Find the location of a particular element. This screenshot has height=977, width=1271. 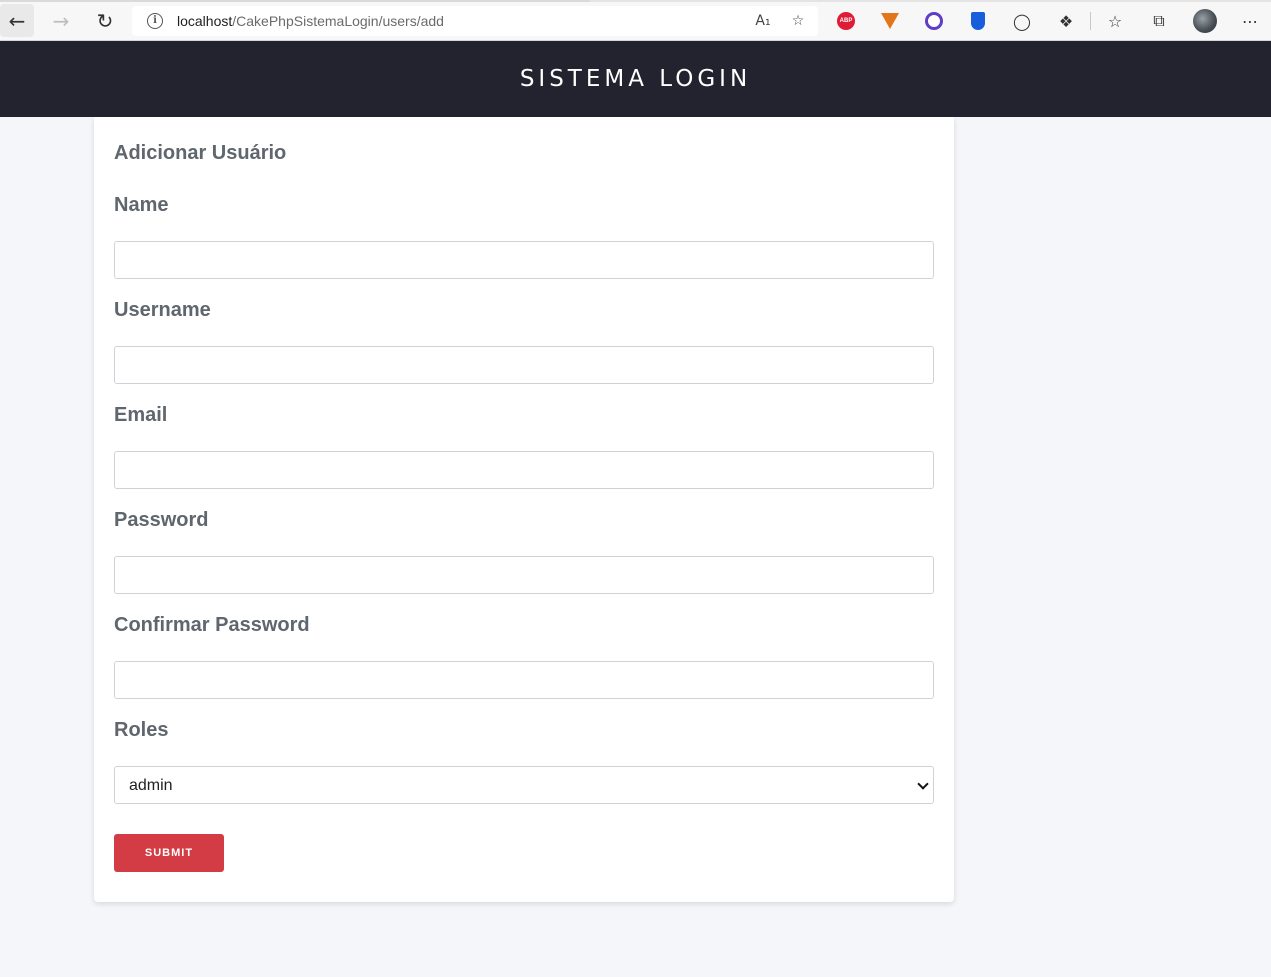

submit-button: SUBMIT is located at coordinates (169, 853).